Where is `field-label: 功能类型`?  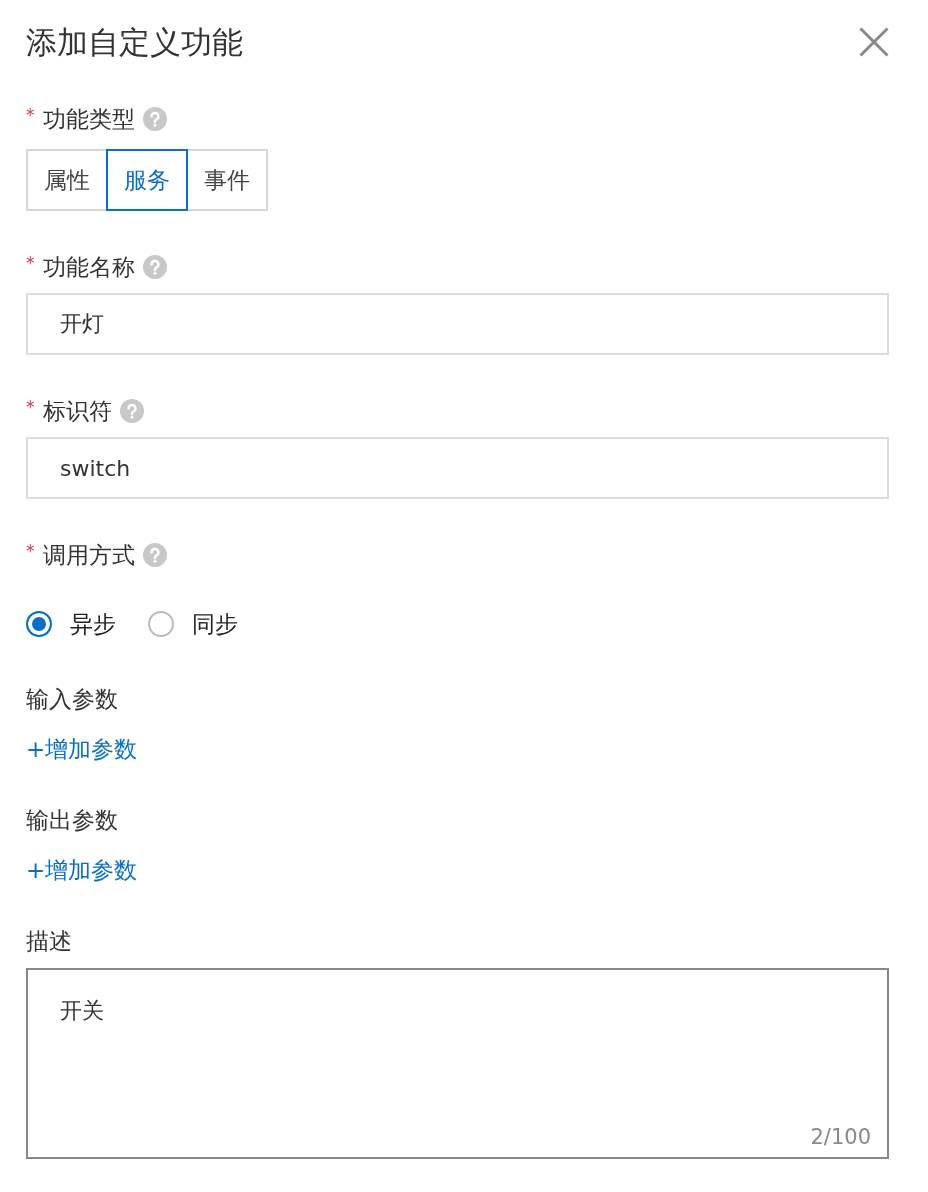 field-label: 功能类型 is located at coordinates (88, 119).